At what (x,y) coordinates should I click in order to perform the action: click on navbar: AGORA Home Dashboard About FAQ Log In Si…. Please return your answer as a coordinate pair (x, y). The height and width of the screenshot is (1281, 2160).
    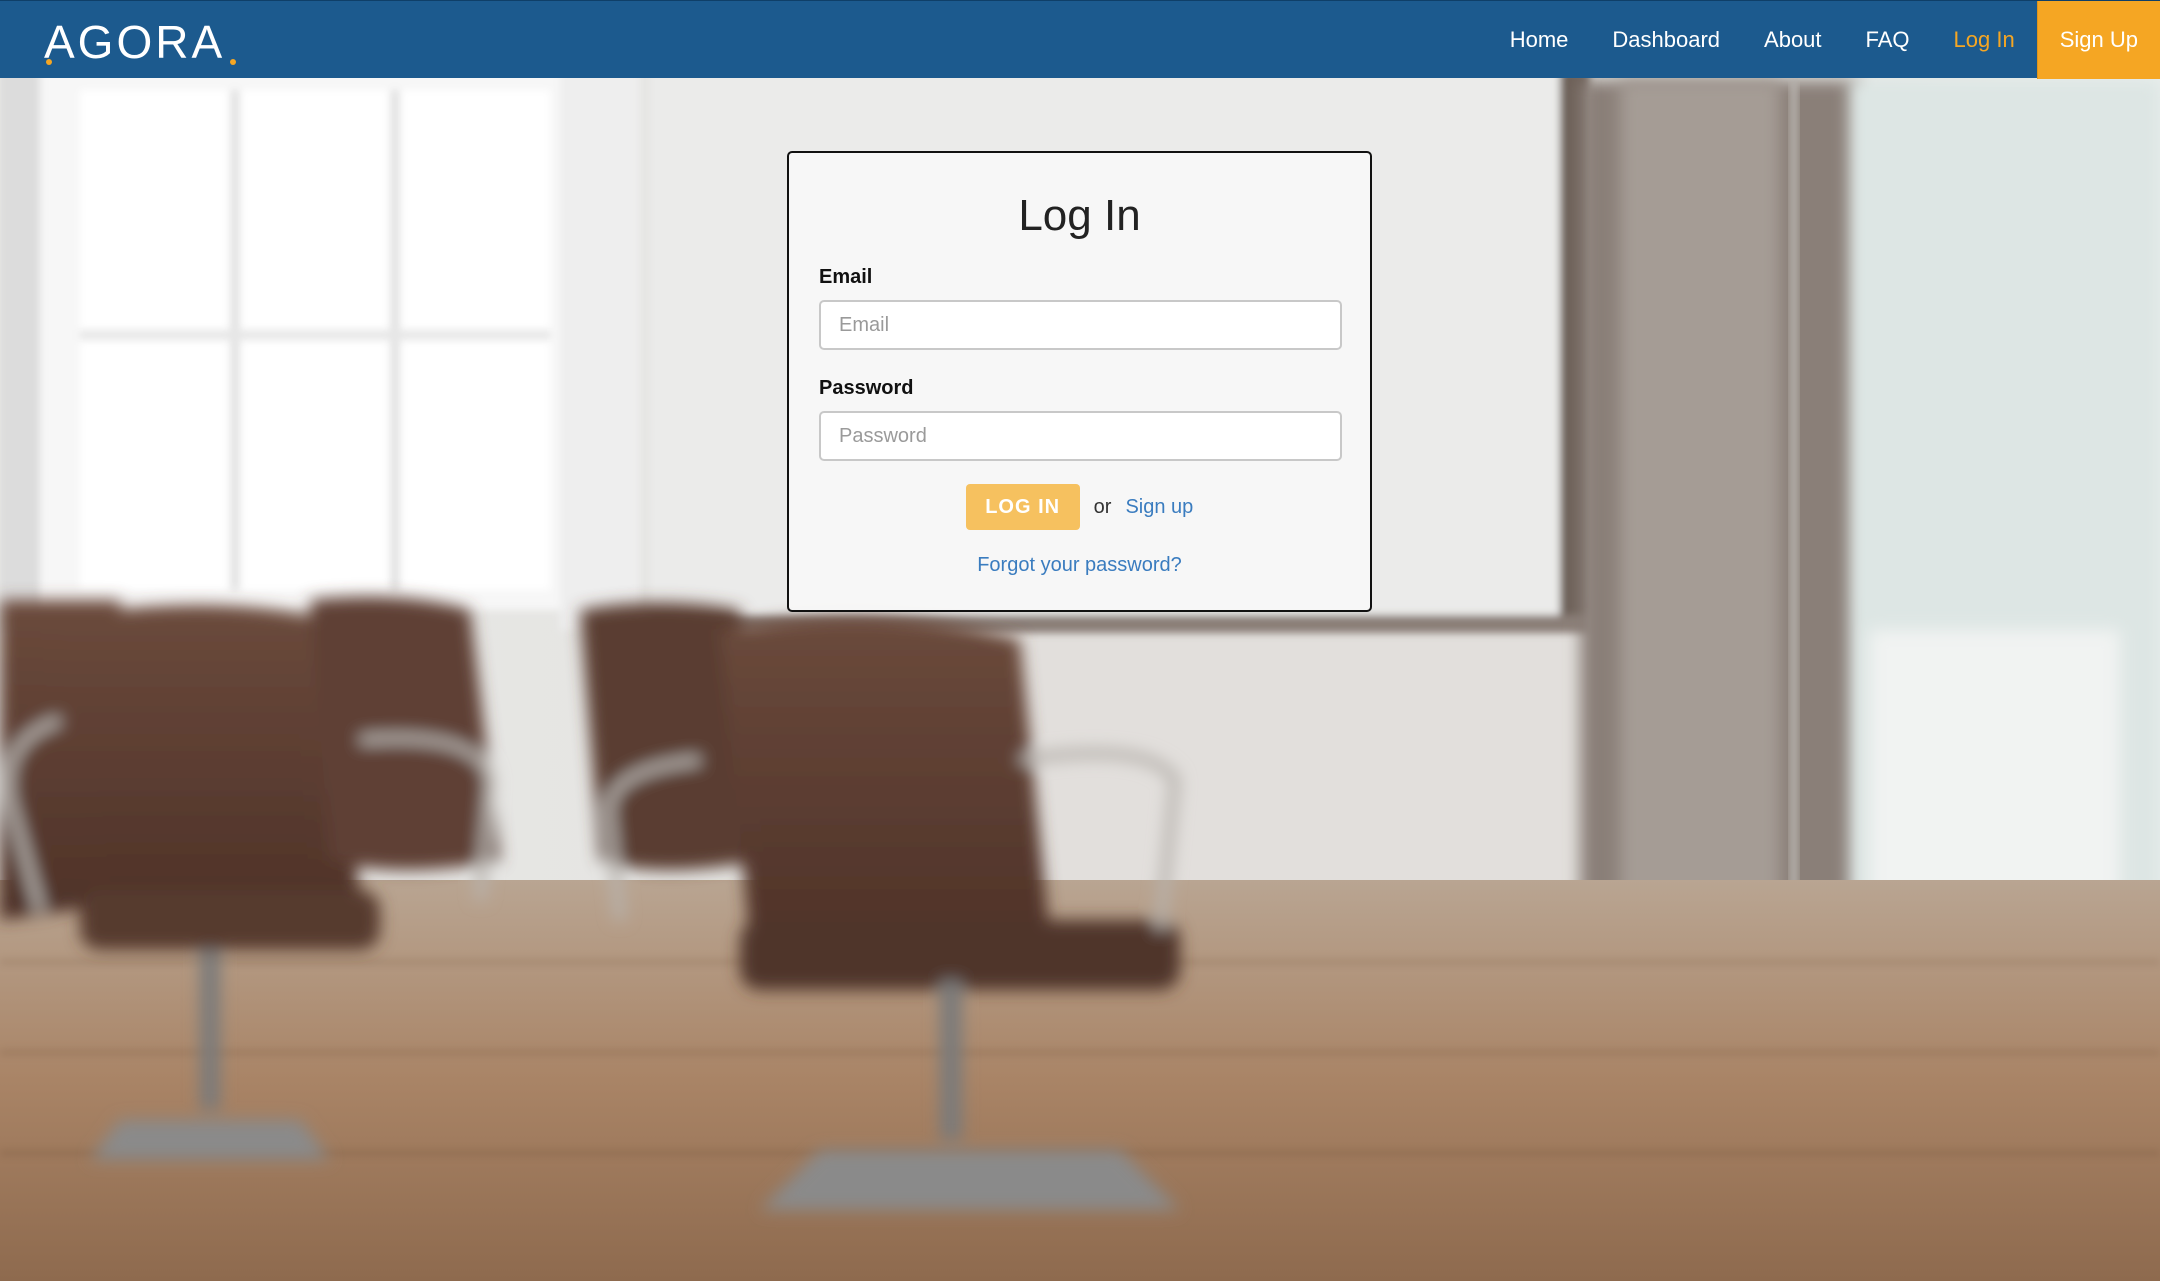
    Looking at the image, I should click on (1080, 39).